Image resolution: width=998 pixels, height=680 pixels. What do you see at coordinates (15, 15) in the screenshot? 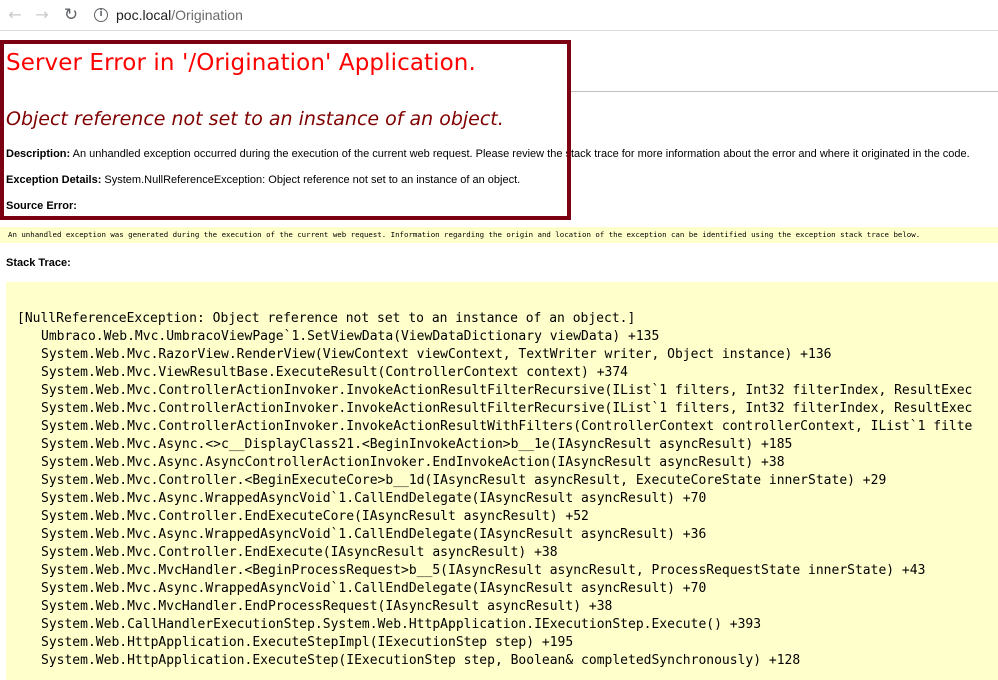
I see `arrow-left-icon: ←` at bounding box center [15, 15].